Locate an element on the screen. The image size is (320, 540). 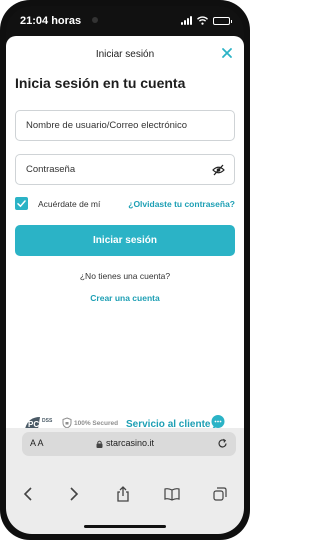
status-icons is located at coordinates (206, 20).